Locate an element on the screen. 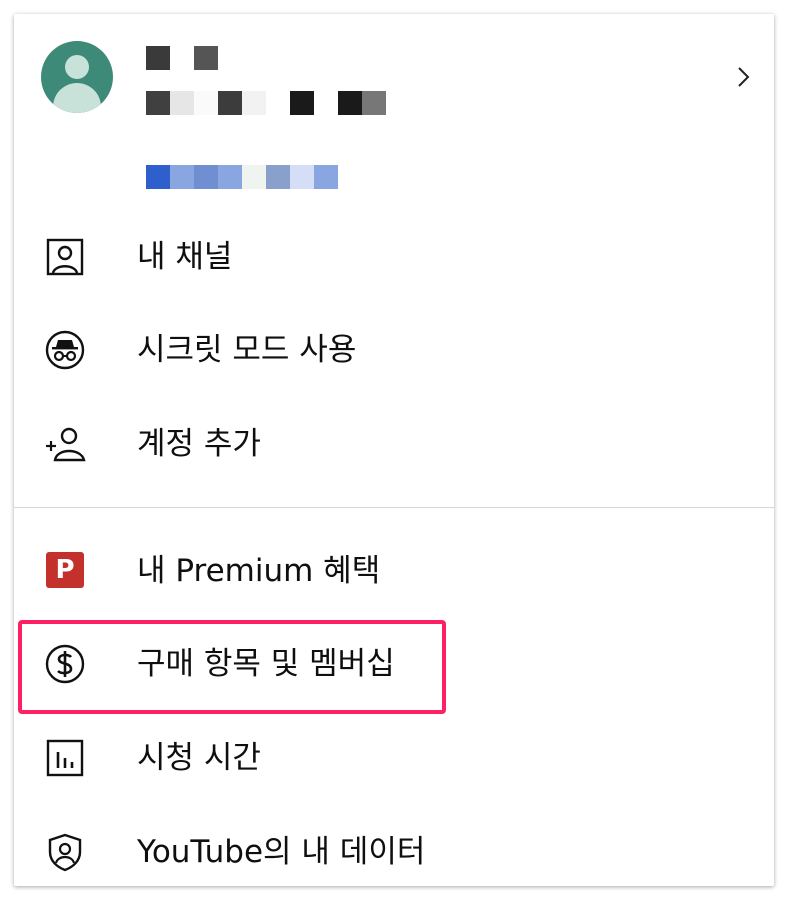  menu-item-your-data: YouTube의 내 데이터 is located at coordinates (394, 852).